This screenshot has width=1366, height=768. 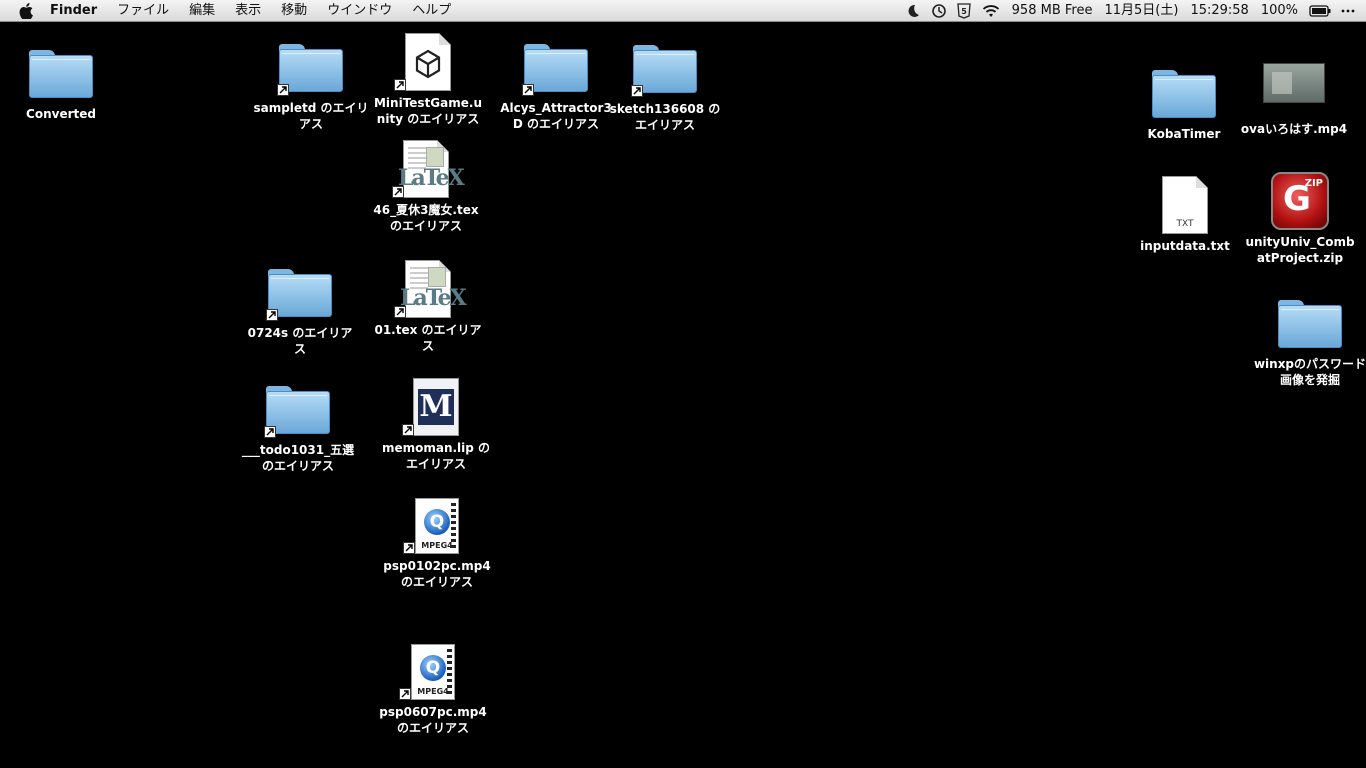 I want to click on view-menu: 表示, so click(x=248, y=10).